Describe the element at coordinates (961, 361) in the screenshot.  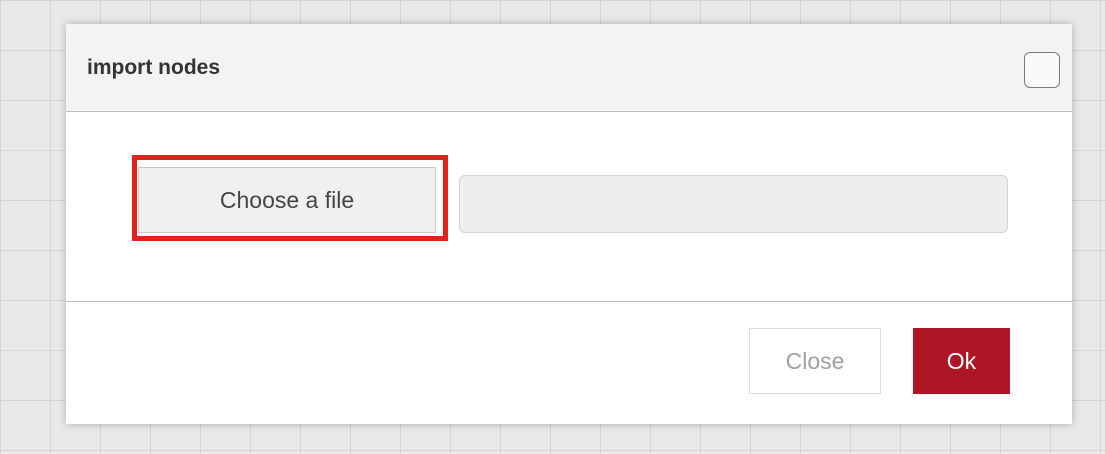
I see `ok-button: Ok` at that location.